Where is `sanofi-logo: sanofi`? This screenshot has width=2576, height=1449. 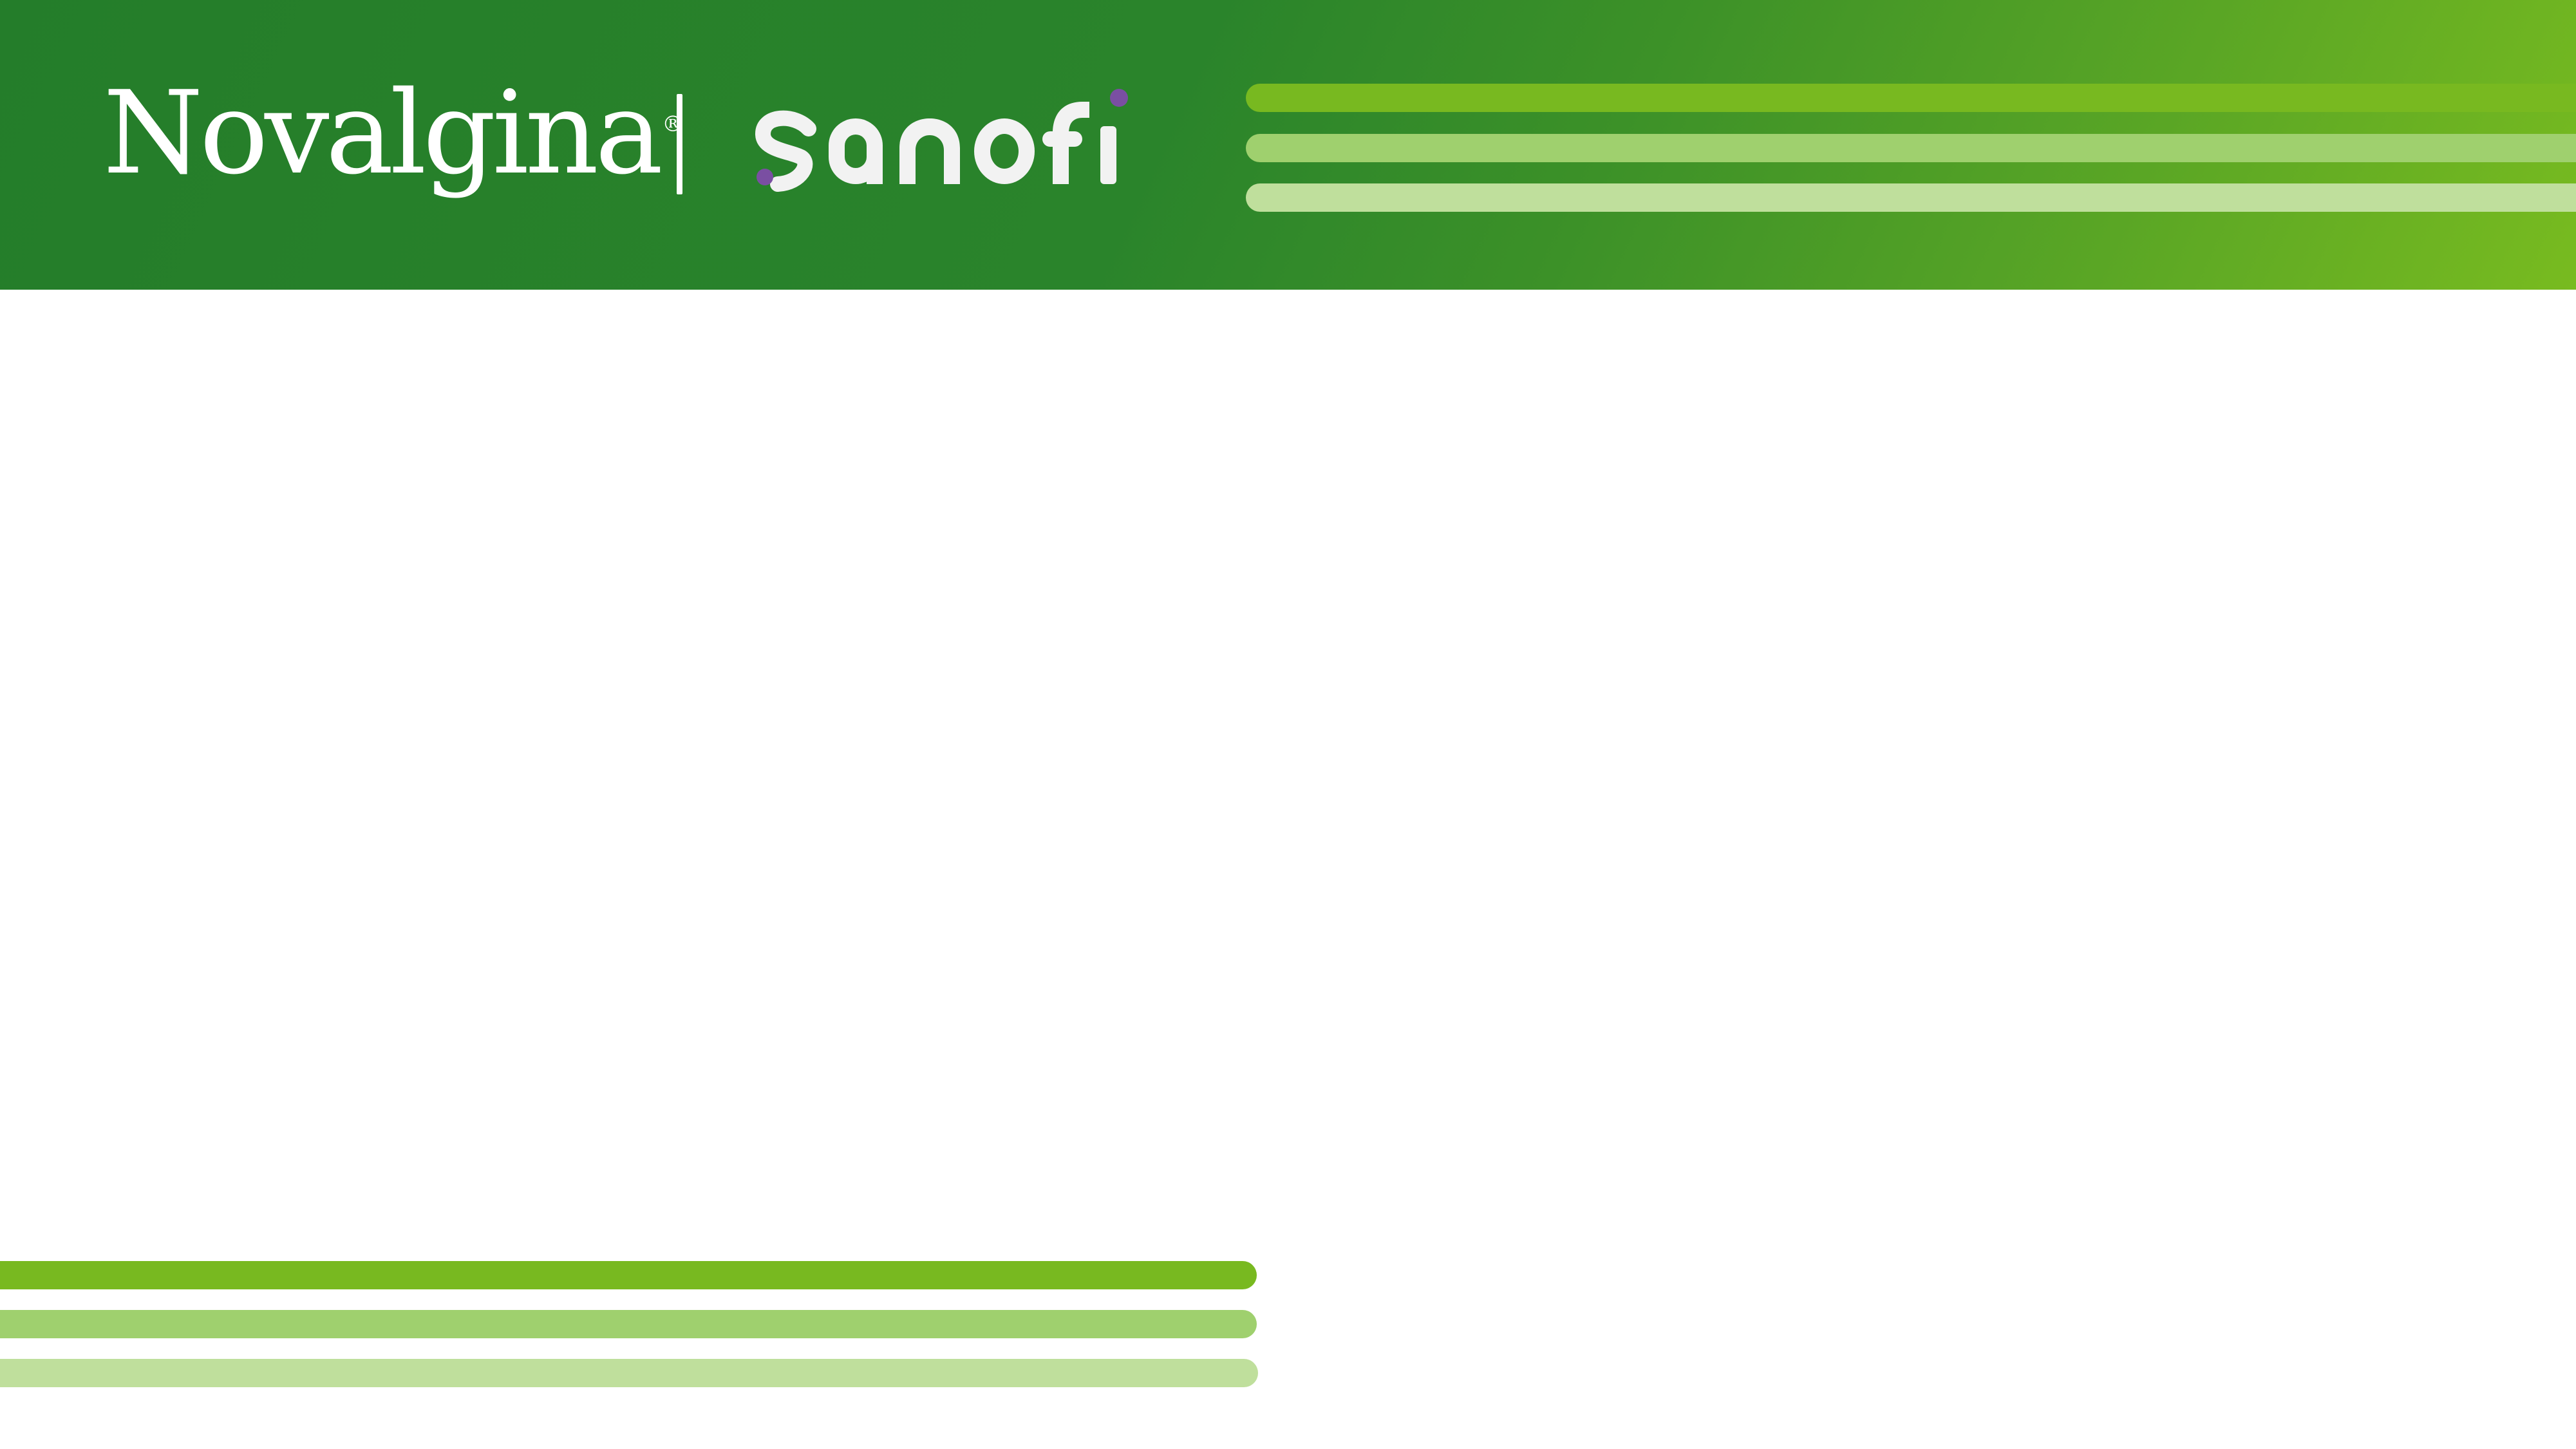 sanofi-logo: sanofi is located at coordinates (941, 138).